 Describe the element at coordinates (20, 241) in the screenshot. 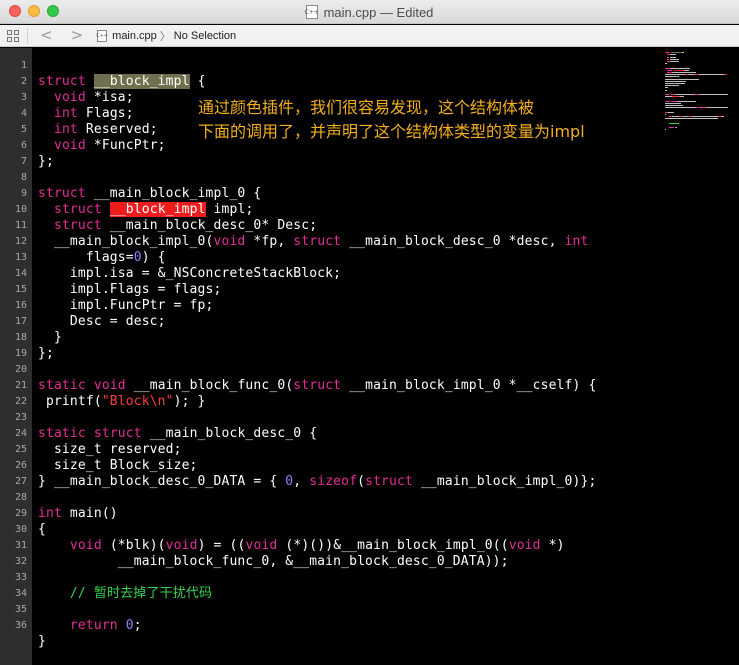

I see `line-number: 12` at that location.